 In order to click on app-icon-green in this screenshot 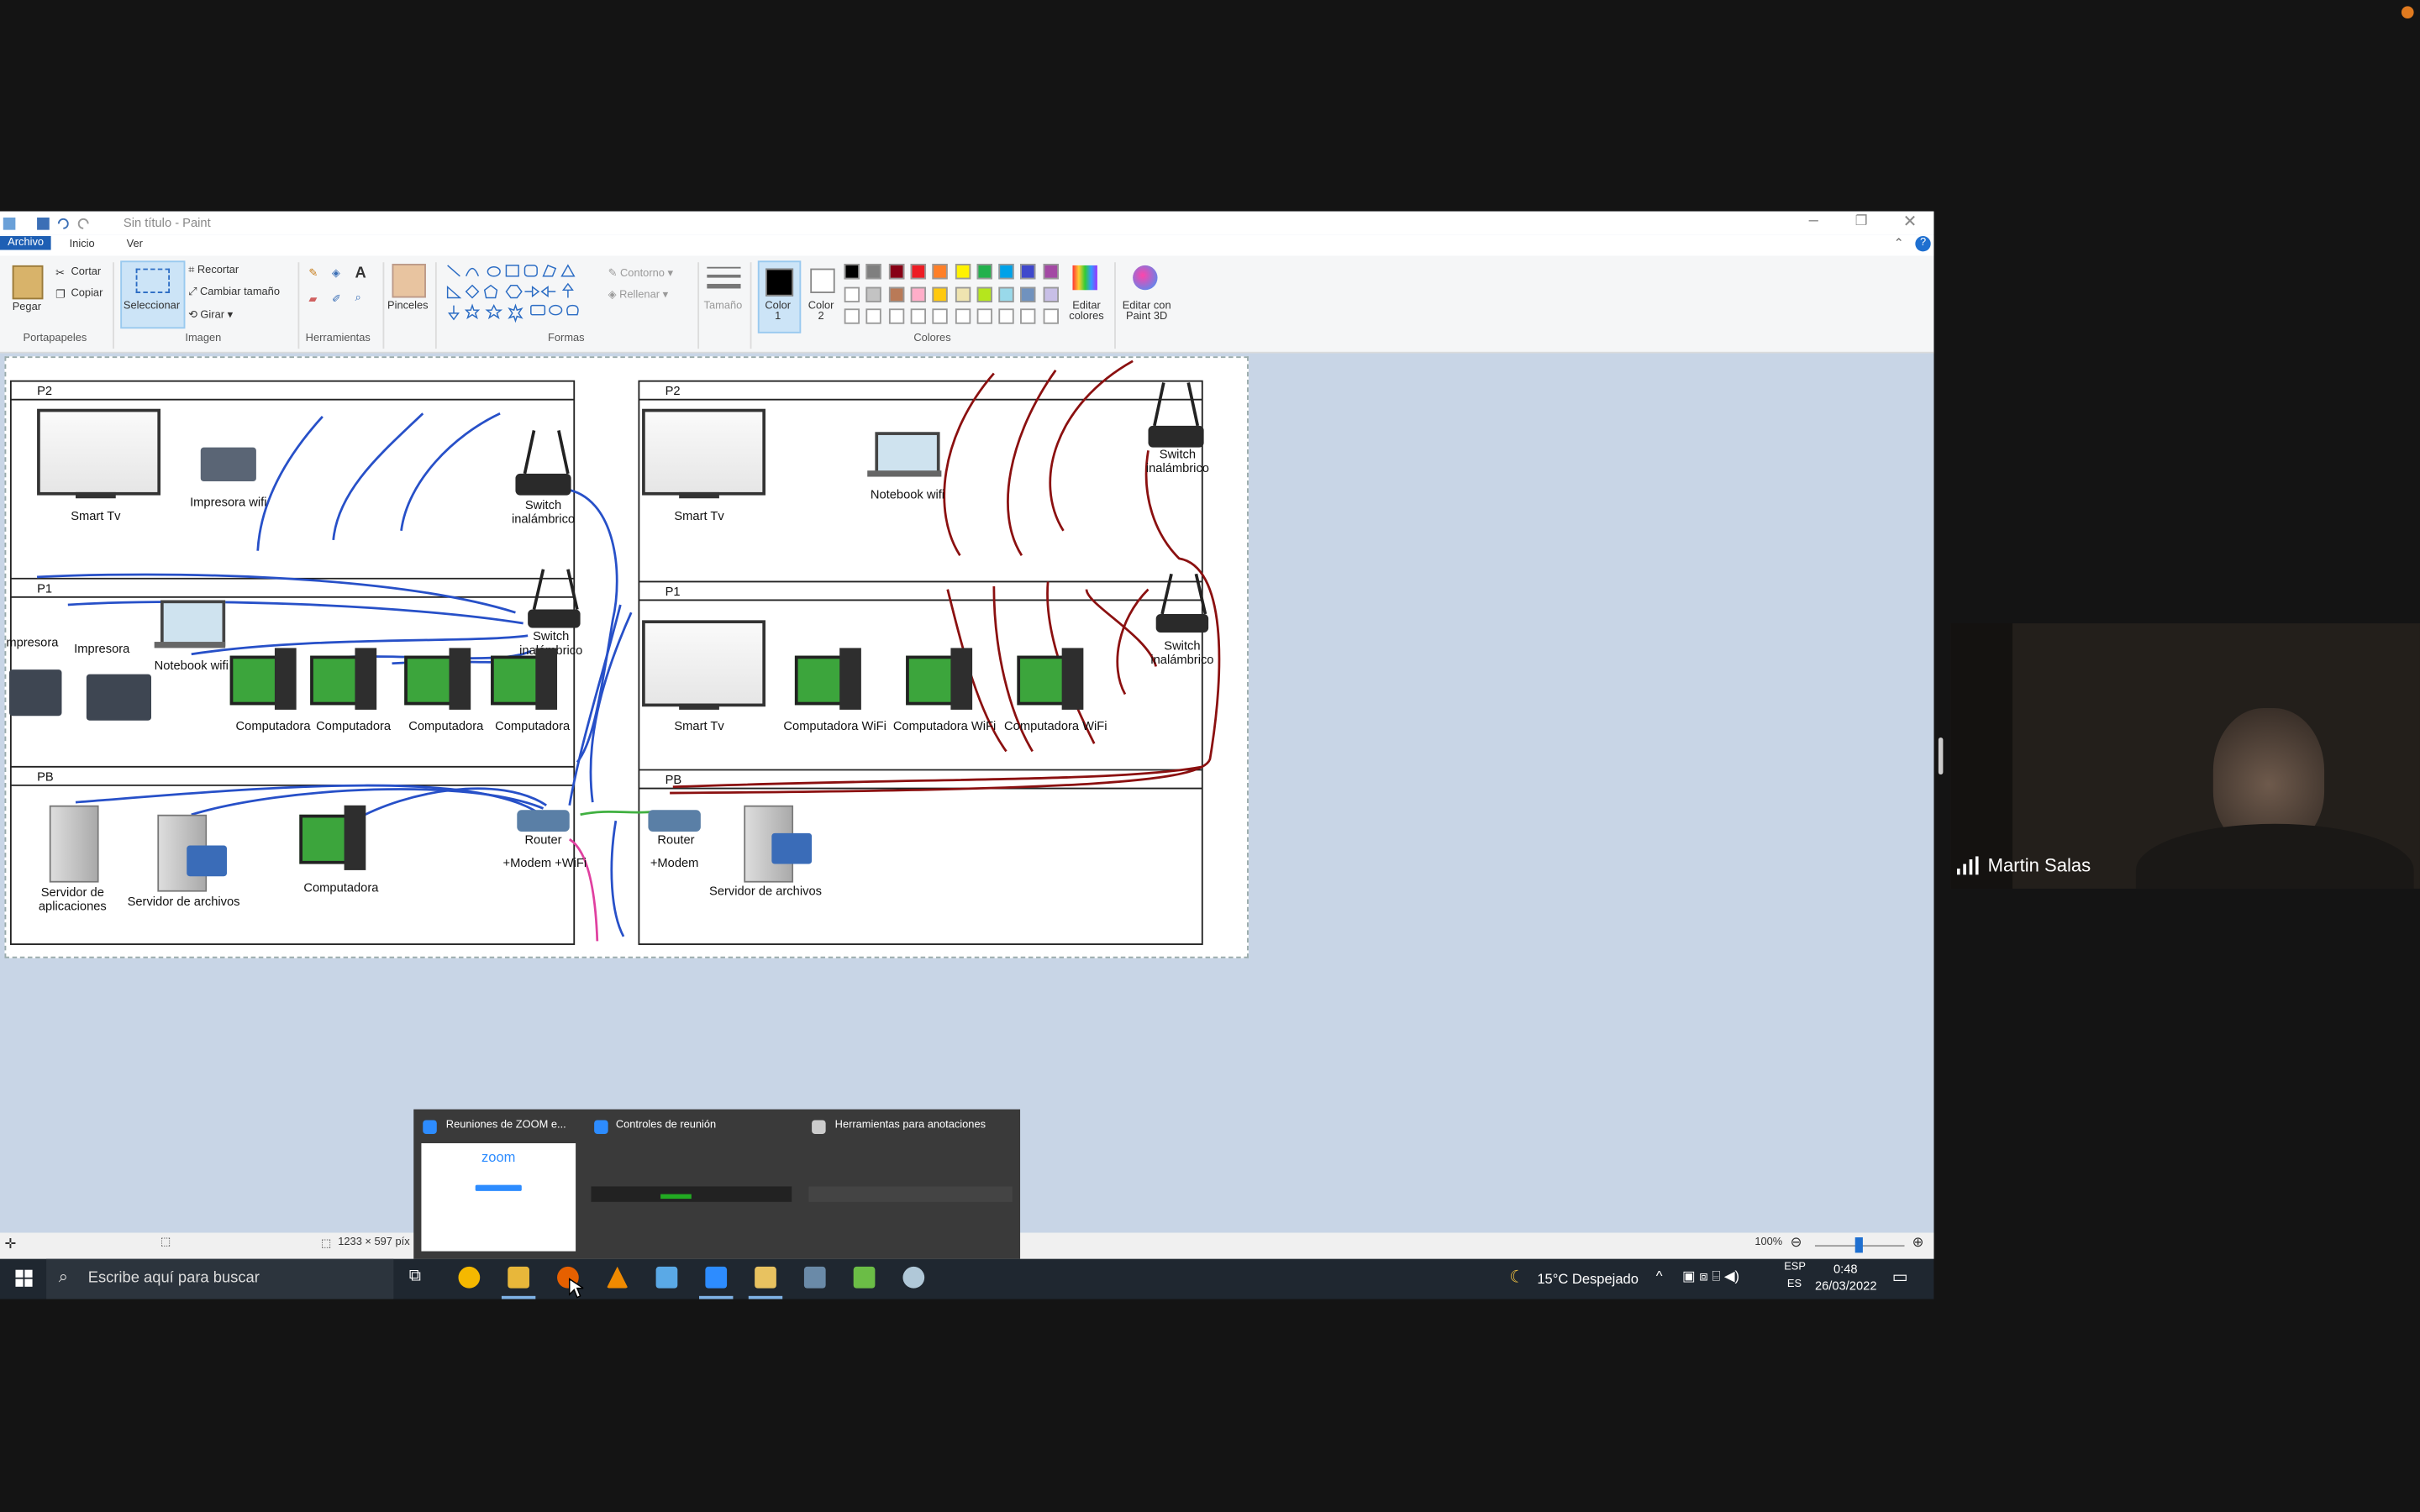, I will do `click(865, 1277)`.